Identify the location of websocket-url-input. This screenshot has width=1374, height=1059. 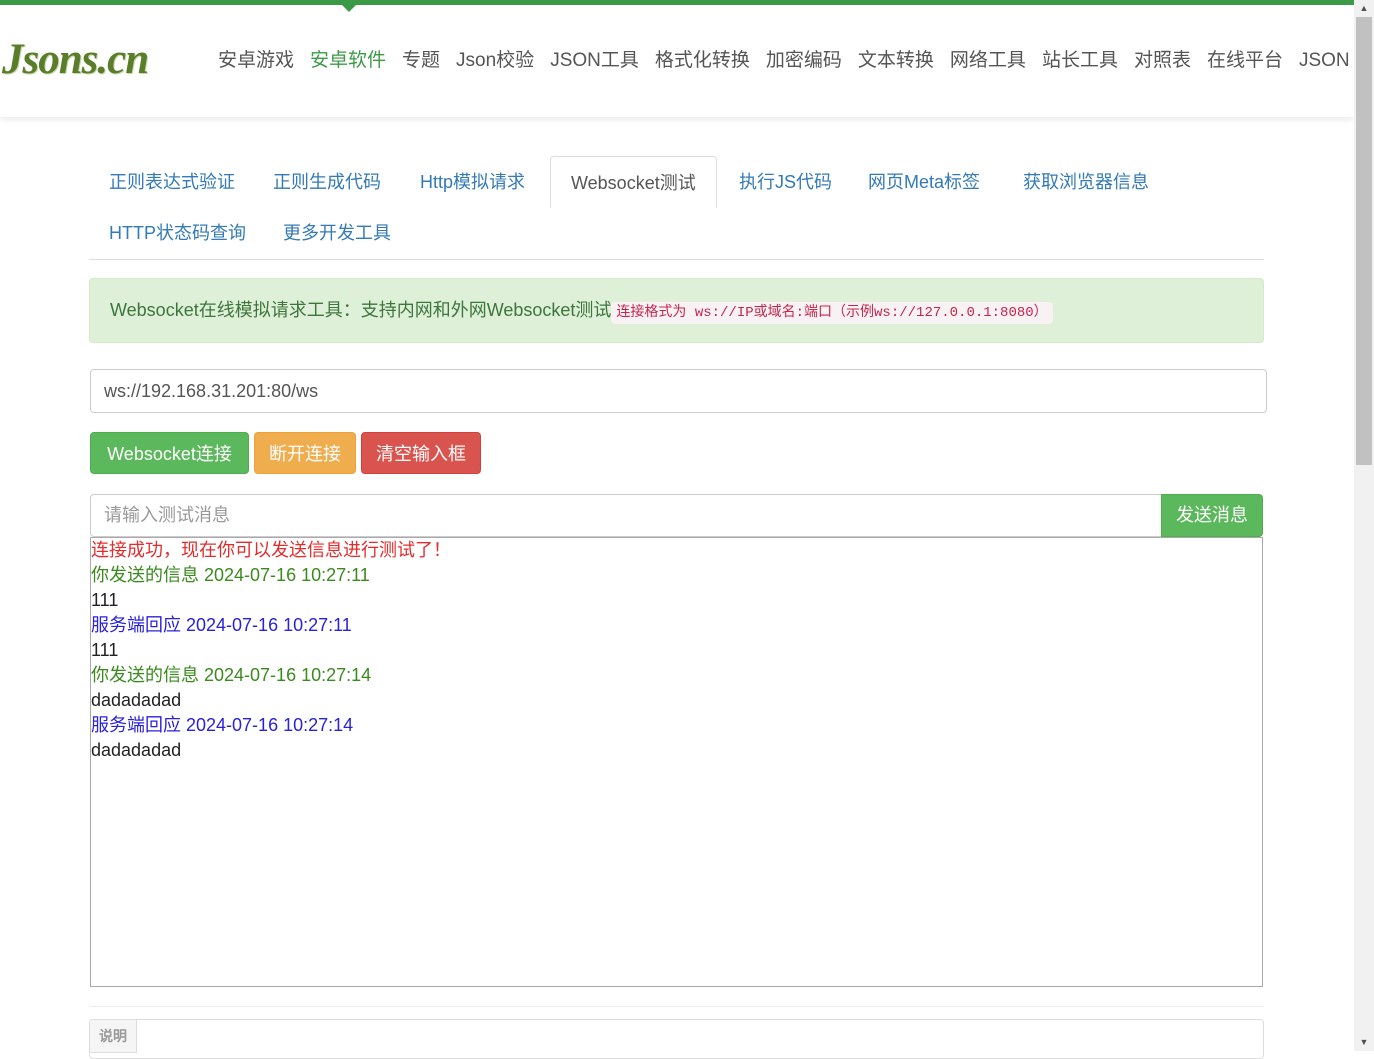
(678, 391).